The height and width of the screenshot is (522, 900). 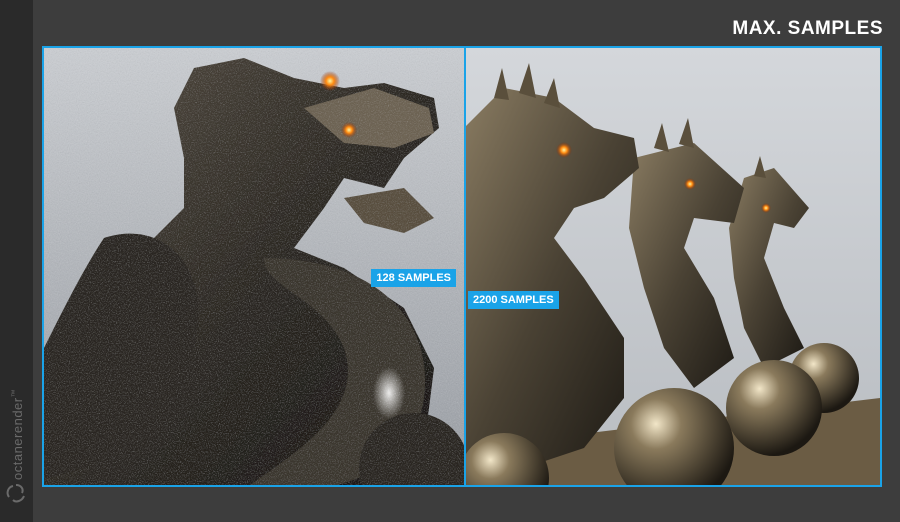 I want to click on sidebar: octanerender™, so click(x=16, y=261).